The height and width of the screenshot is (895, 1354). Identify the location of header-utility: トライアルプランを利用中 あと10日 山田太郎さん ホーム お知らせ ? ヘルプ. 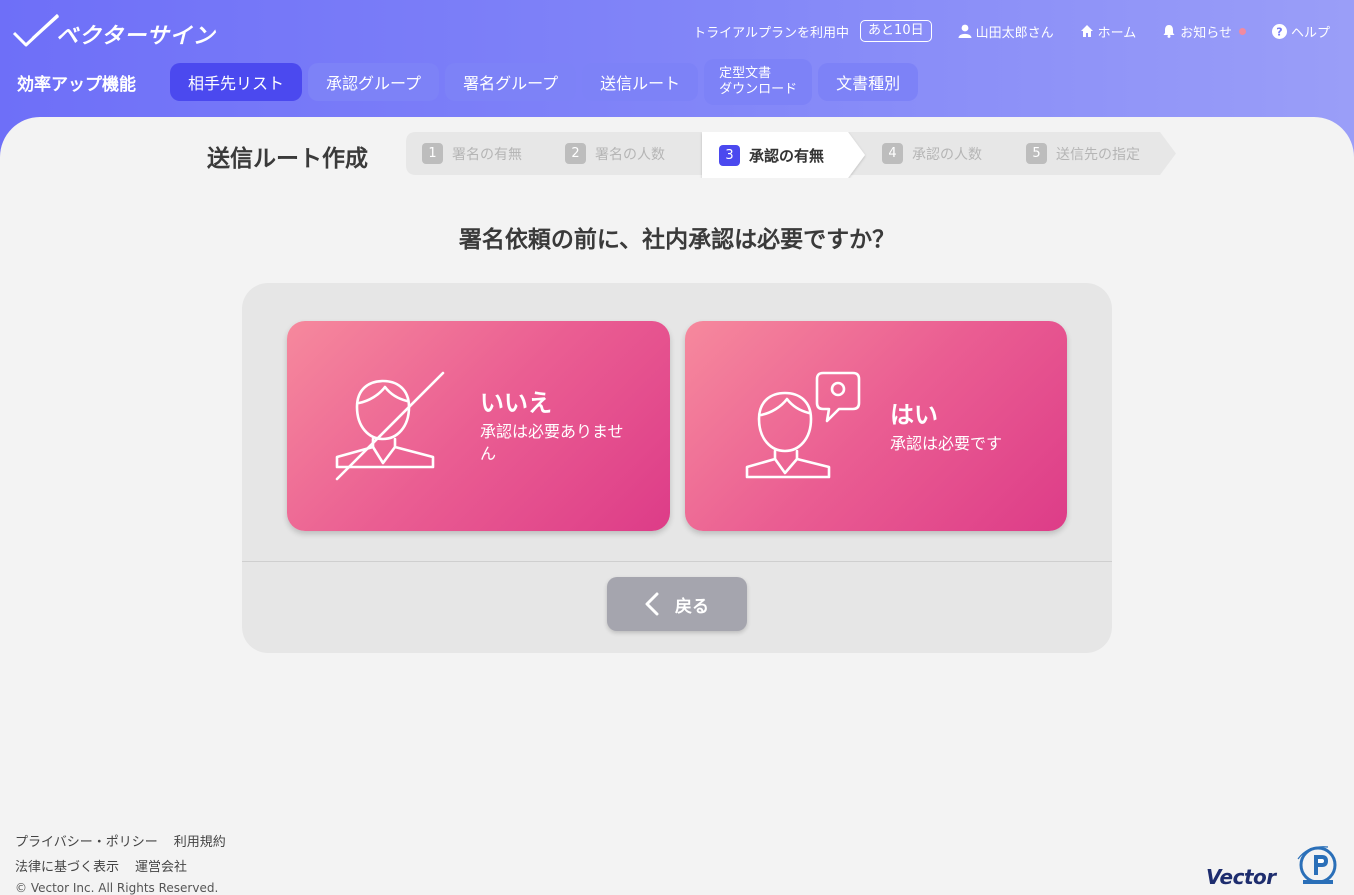
(1011, 31).